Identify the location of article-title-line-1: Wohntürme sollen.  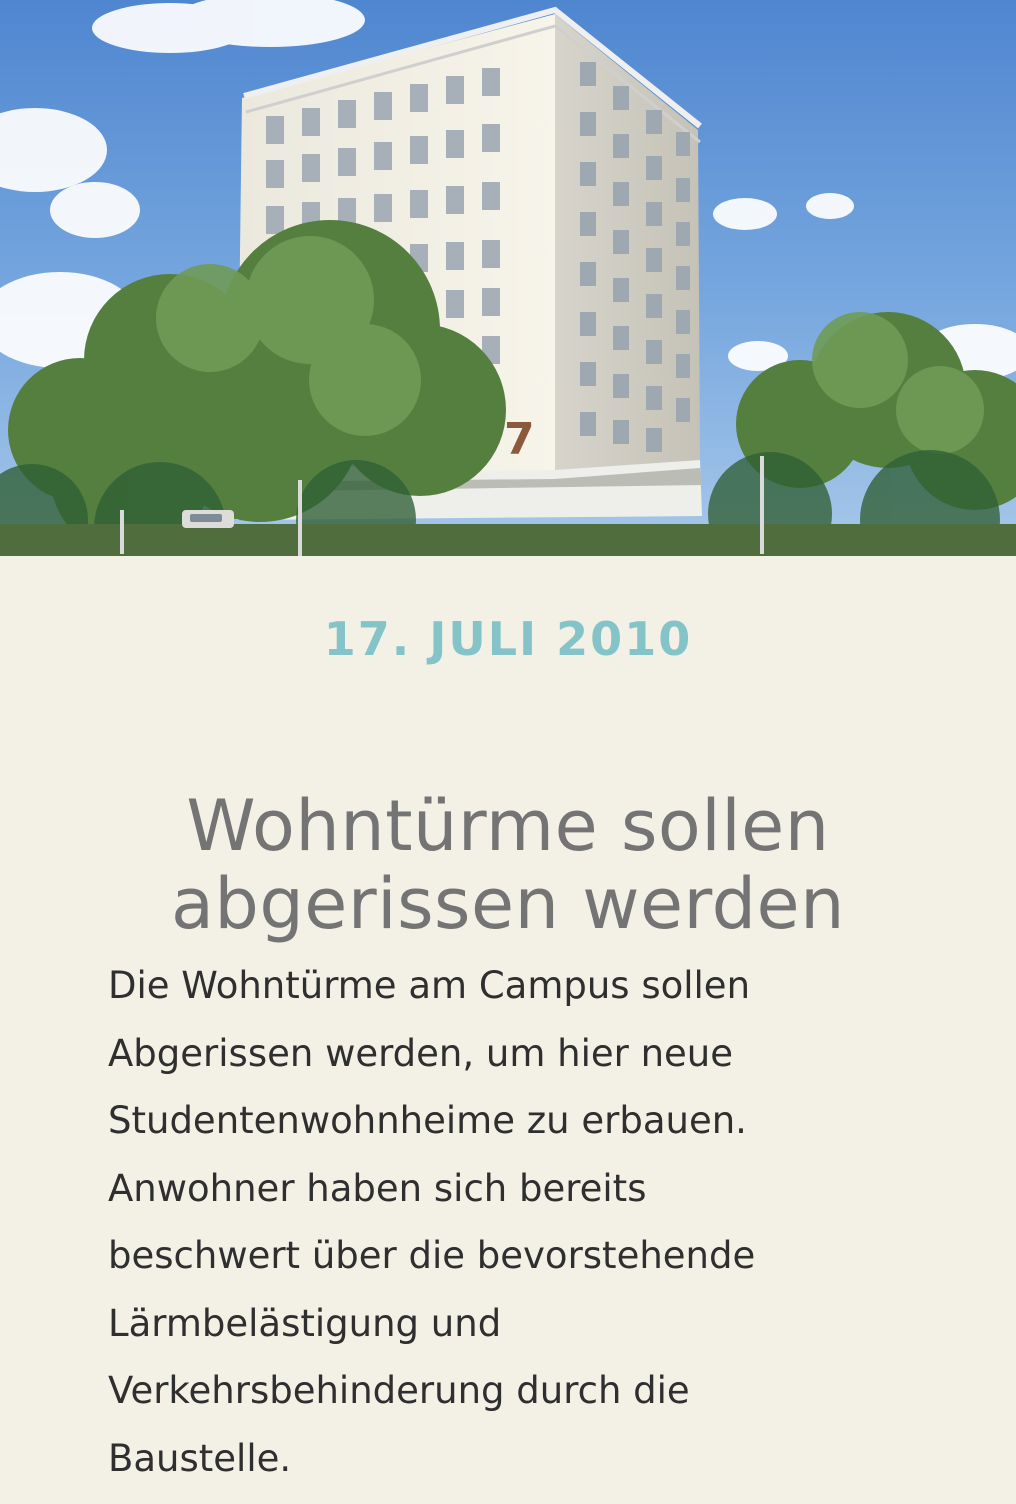
(508, 825).